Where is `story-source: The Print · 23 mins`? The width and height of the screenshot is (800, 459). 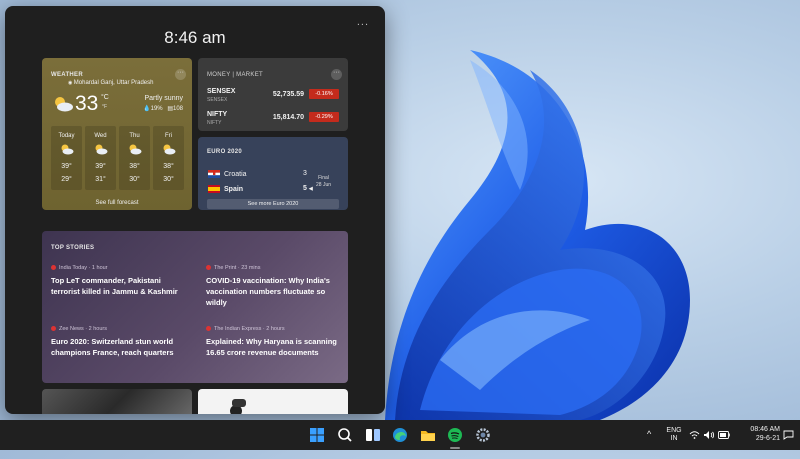 story-source: The Print · 23 mins is located at coordinates (273, 268).